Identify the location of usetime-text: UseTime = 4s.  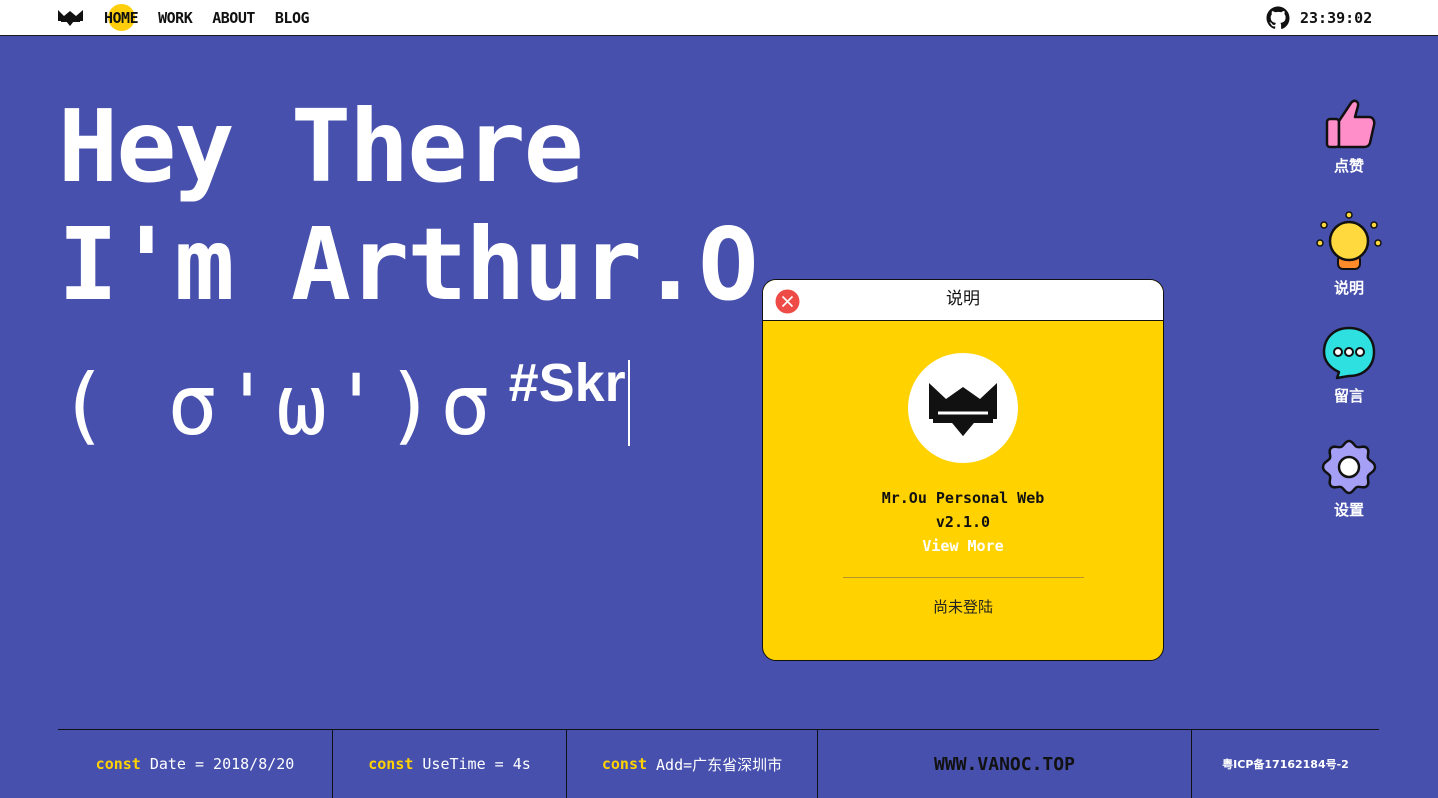
(476, 764).